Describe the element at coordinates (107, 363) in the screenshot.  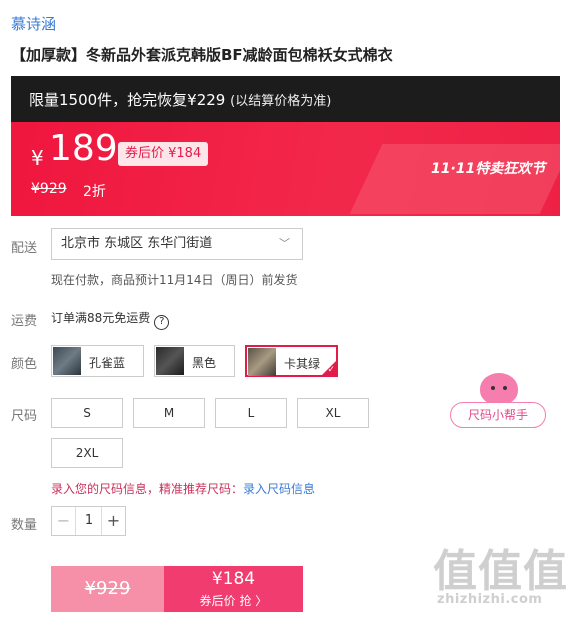
I see `color-option-label: 孔雀蓝` at that location.